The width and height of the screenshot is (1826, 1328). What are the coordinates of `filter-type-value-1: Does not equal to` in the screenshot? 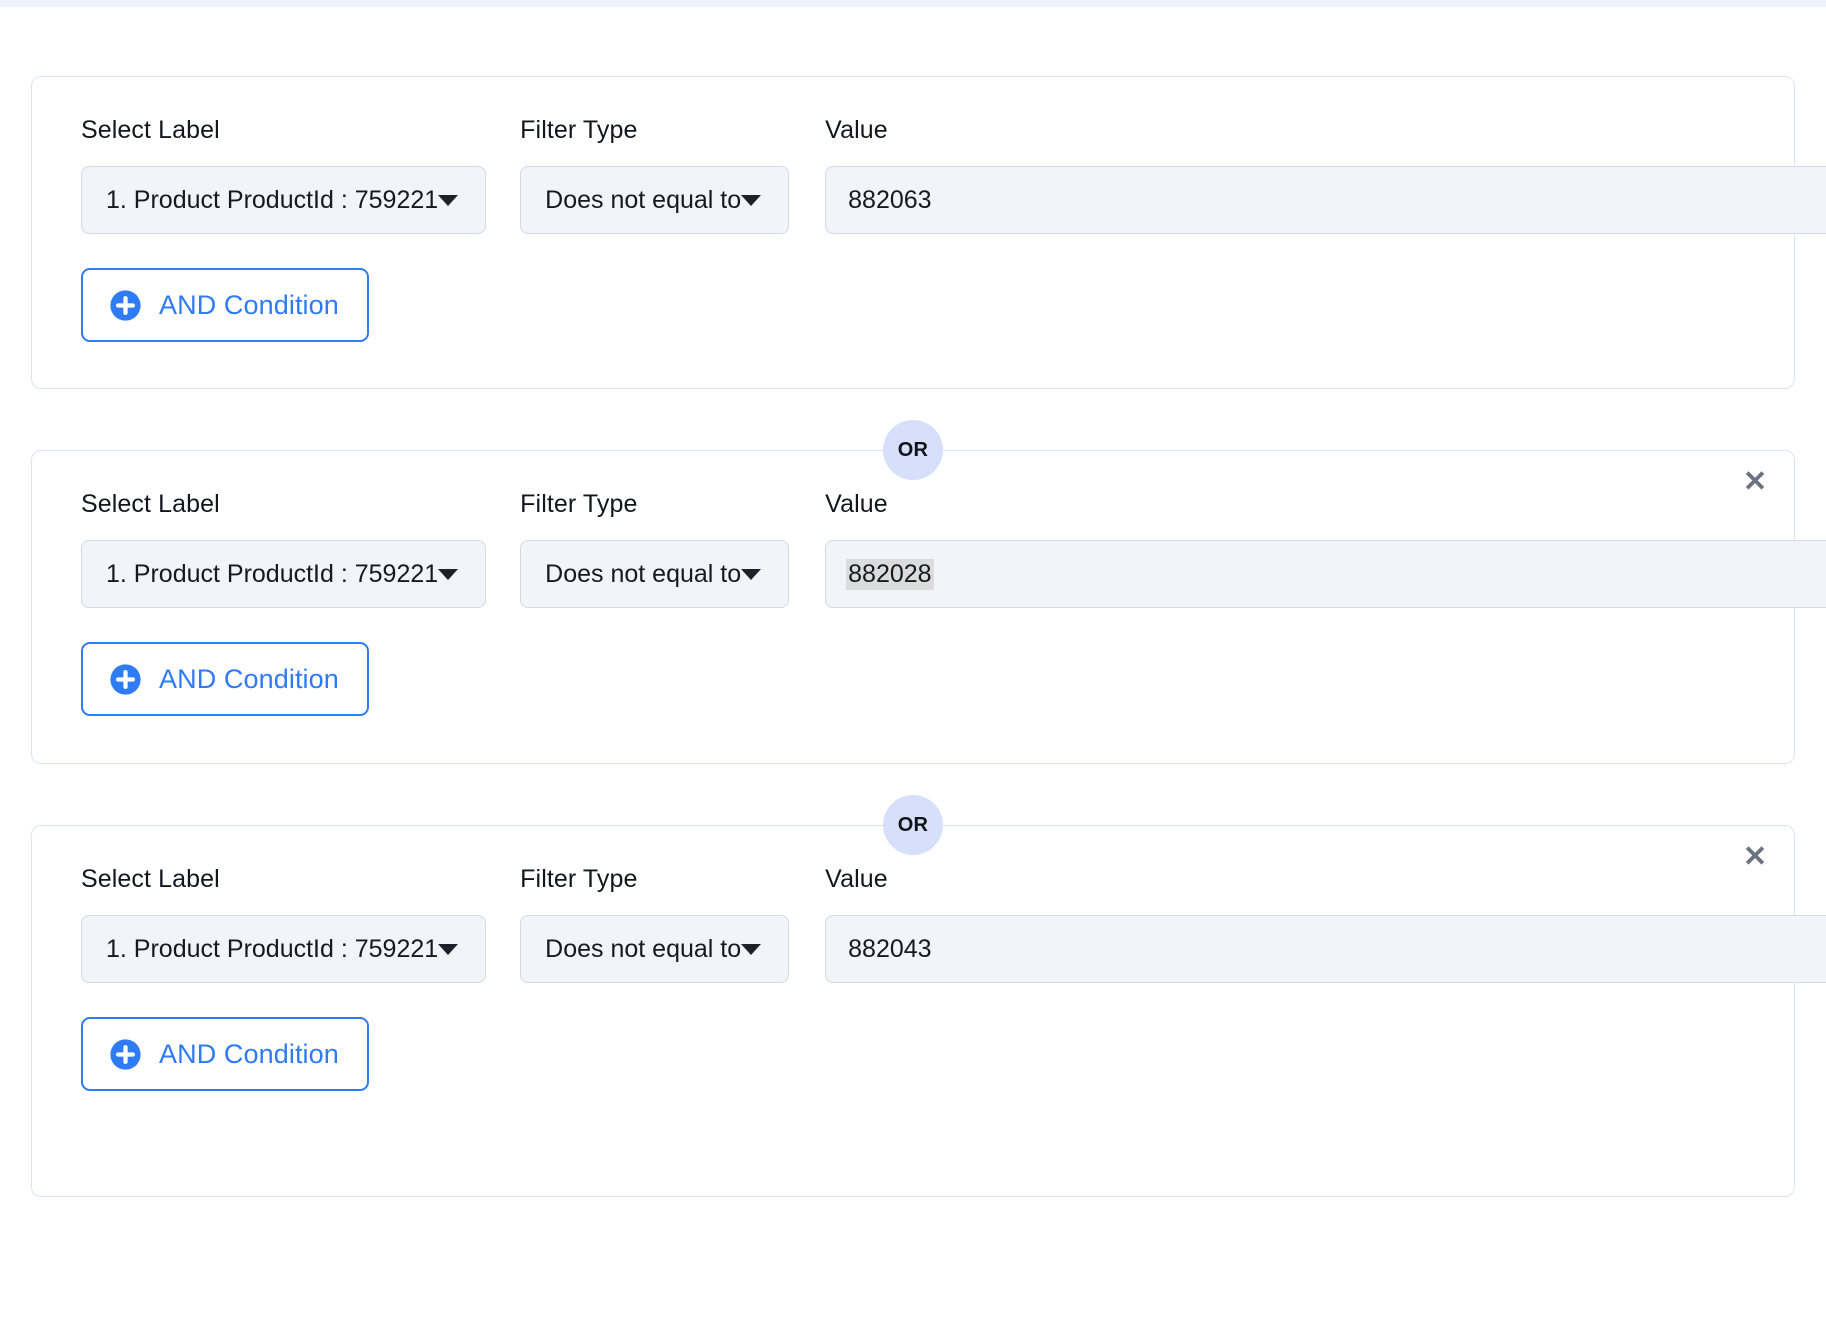 It's located at (643, 199).